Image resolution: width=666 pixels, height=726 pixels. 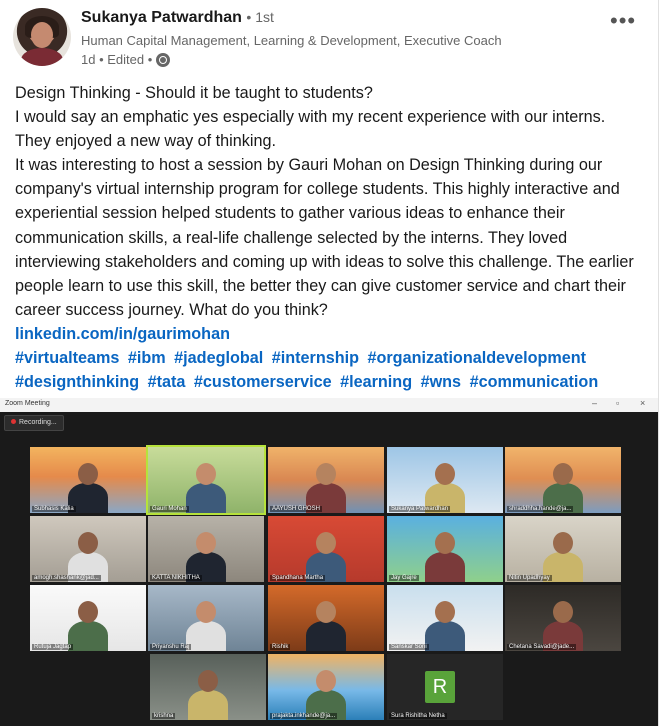 I want to click on hashtag: #ibm, so click(x=147, y=358).